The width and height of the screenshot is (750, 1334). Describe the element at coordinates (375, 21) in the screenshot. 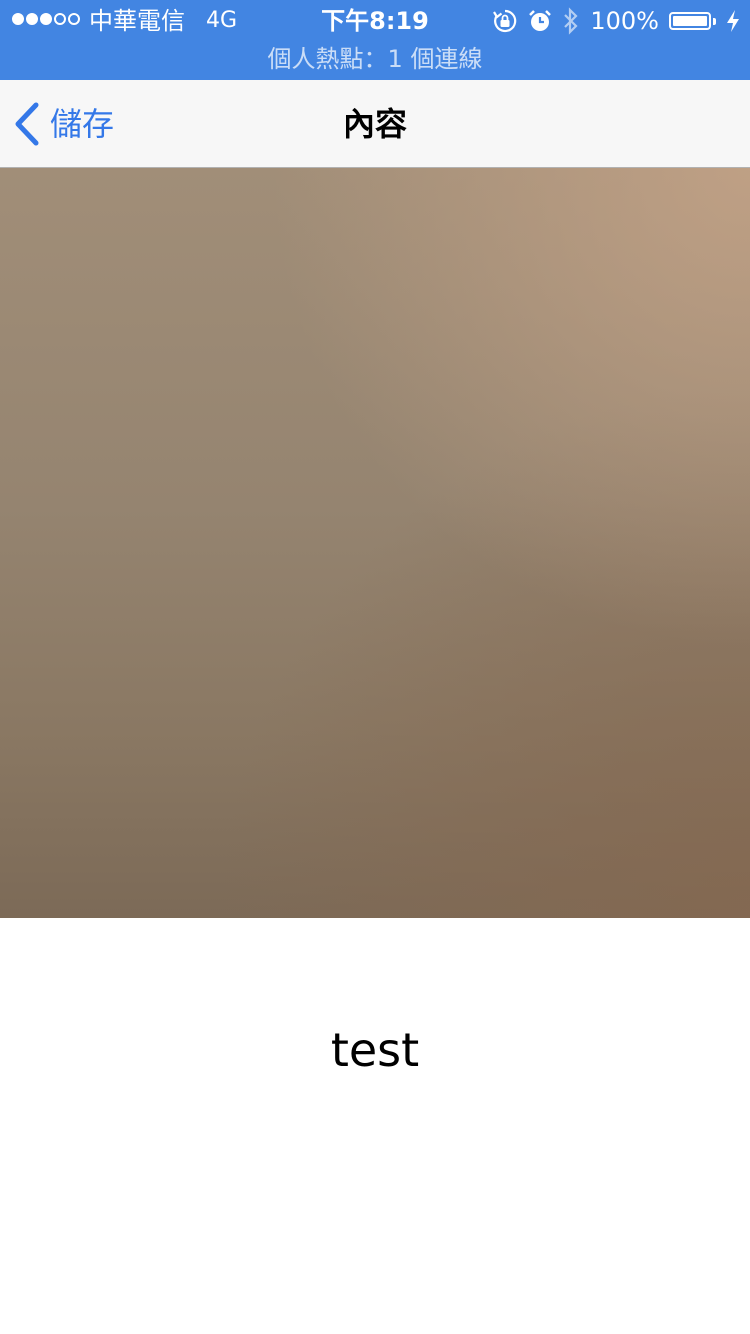

I see `status-row: 中華電信 4G 下午8:19 100%` at that location.